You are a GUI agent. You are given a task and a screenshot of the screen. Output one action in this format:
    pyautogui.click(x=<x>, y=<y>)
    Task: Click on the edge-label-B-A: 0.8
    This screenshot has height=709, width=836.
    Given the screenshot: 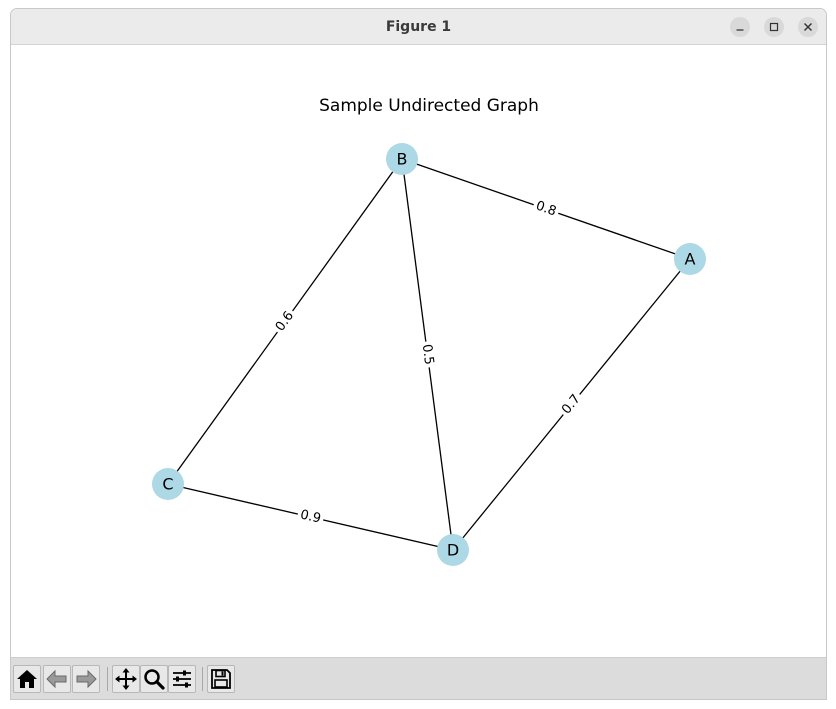 What is the action you would take?
    pyautogui.click(x=546, y=209)
    